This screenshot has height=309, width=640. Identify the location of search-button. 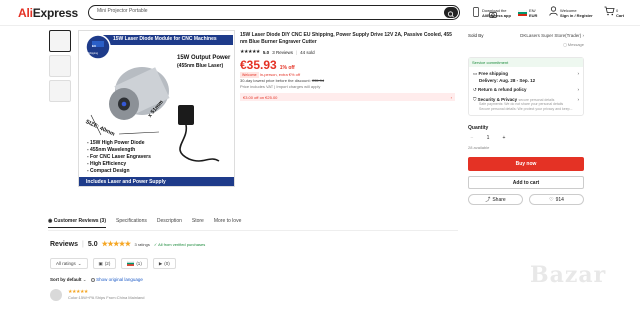
(451, 12).